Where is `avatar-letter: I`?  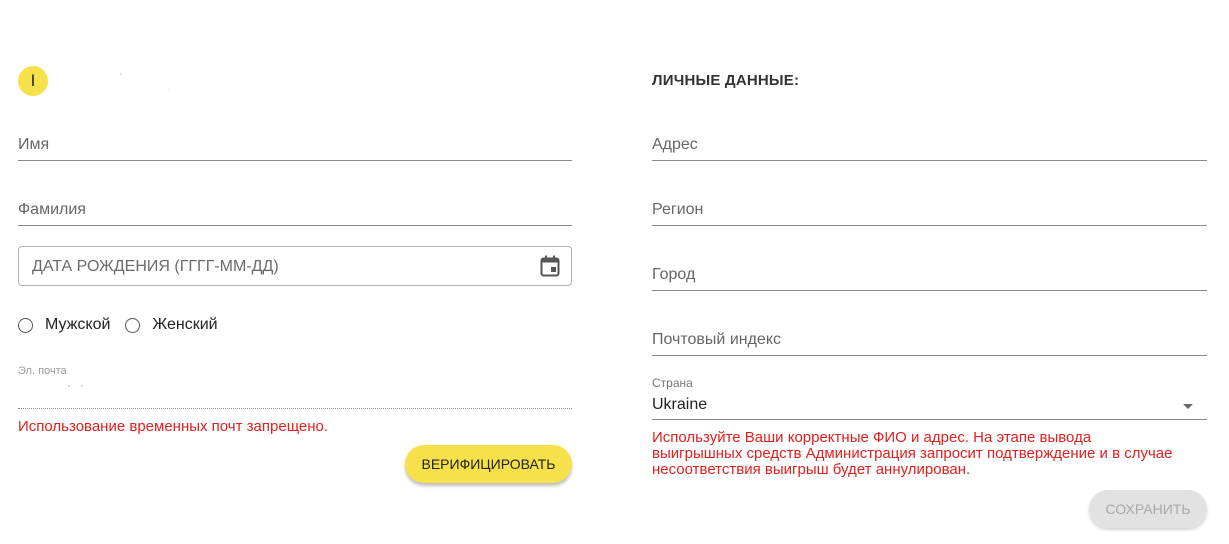
avatar-letter: I is located at coordinates (33, 80).